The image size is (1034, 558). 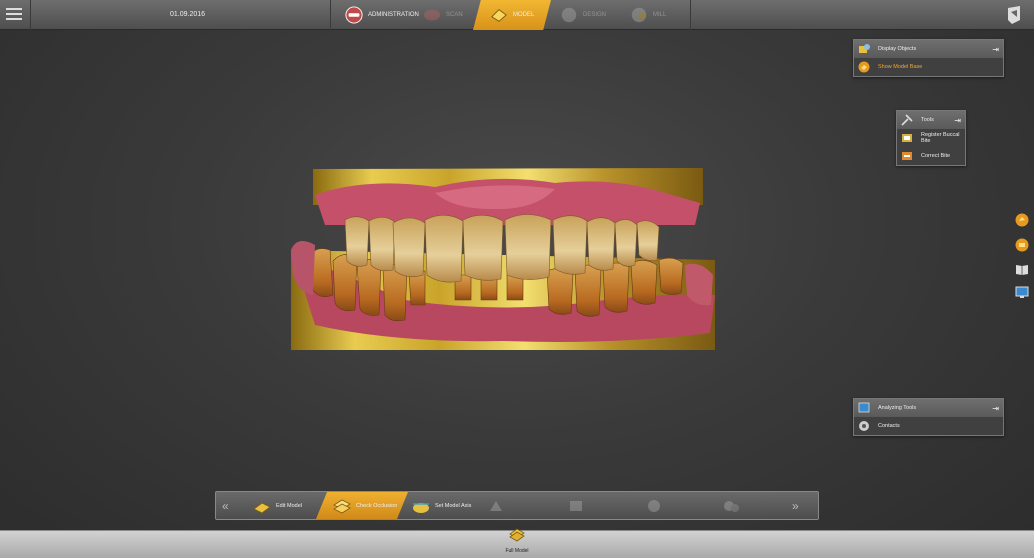 I want to click on display-objects-header: Display Objects ⇥, so click(x=928, y=49).